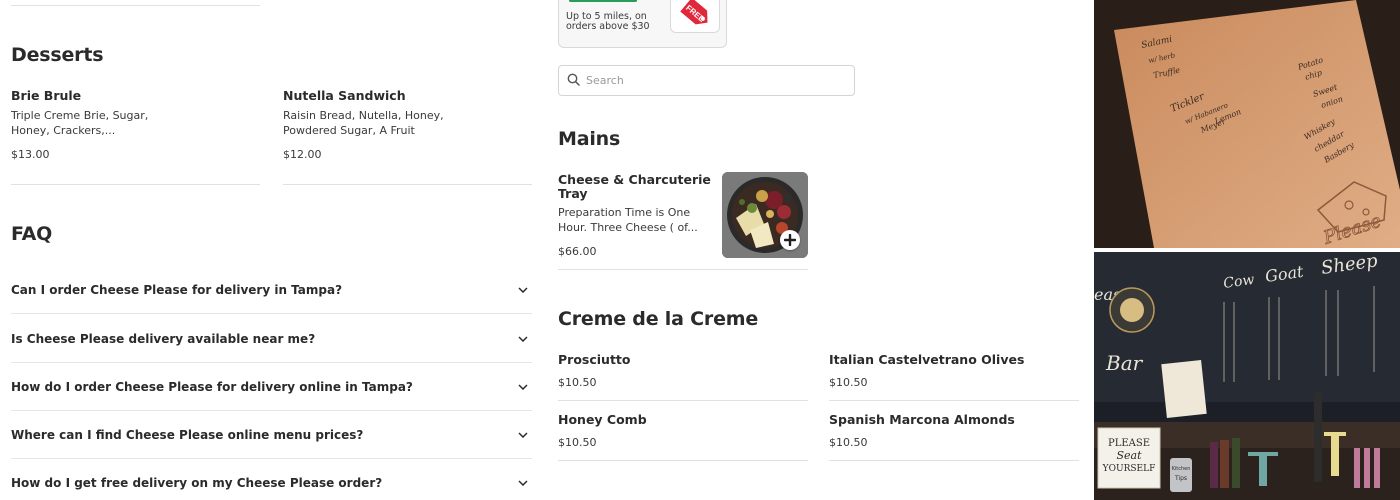 The height and width of the screenshot is (500, 1400). What do you see at coordinates (80, 115) in the screenshot?
I see `item-description-line1: Triple Creme Brie, Sugar,` at bounding box center [80, 115].